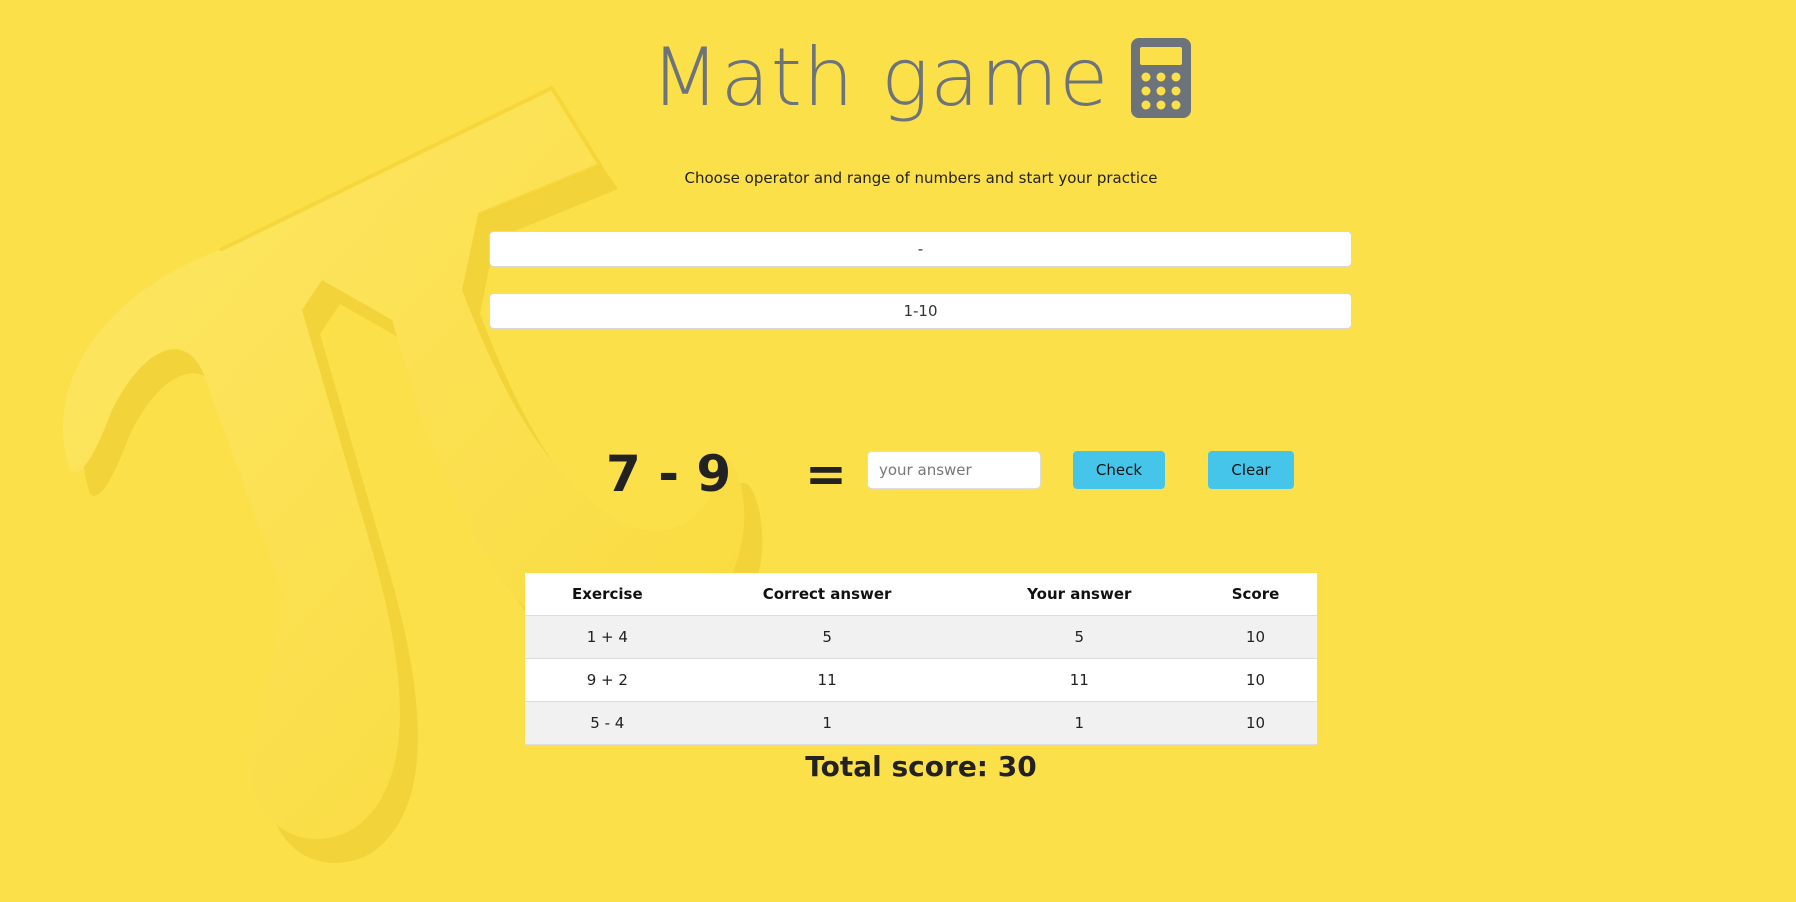 The width and height of the screenshot is (1796, 902). I want to click on table-row: 9 + 2 11 11 10, so click(921, 680).